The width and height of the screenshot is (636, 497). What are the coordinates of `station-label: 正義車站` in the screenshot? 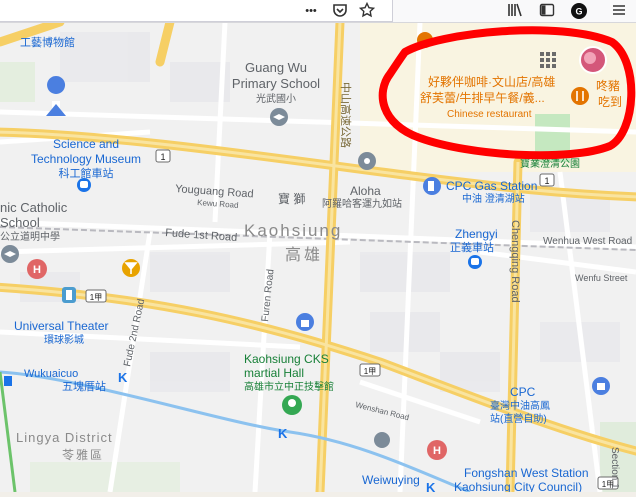 It's located at (472, 247).